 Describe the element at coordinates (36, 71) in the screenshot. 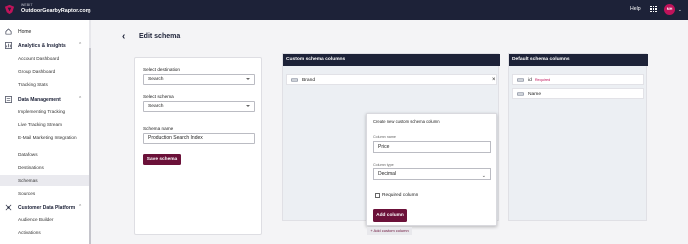

I see `sidebar-item-group-dashboard: Group Dashboard` at that location.